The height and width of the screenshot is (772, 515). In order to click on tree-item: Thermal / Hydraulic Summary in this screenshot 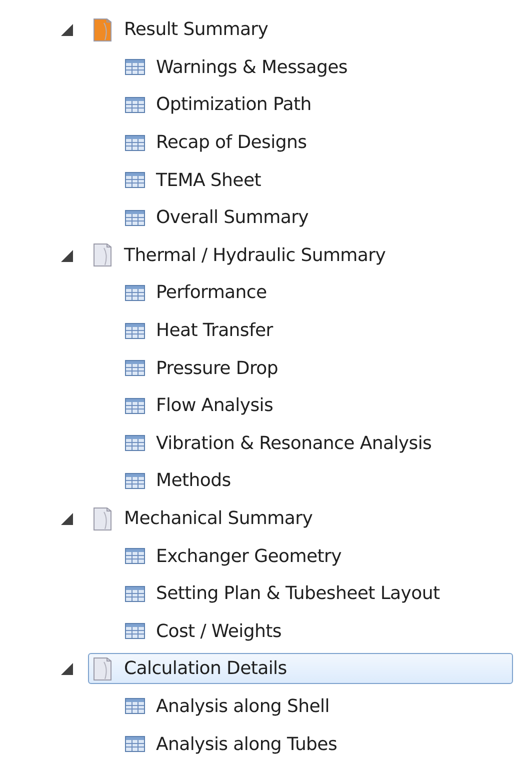, I will do `click(239, 255)`.